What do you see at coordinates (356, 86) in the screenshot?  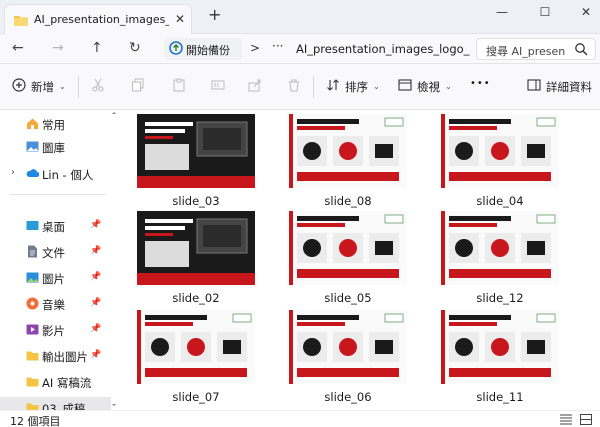 I see `sort-label: 排序` at bounding box center [356, 86].